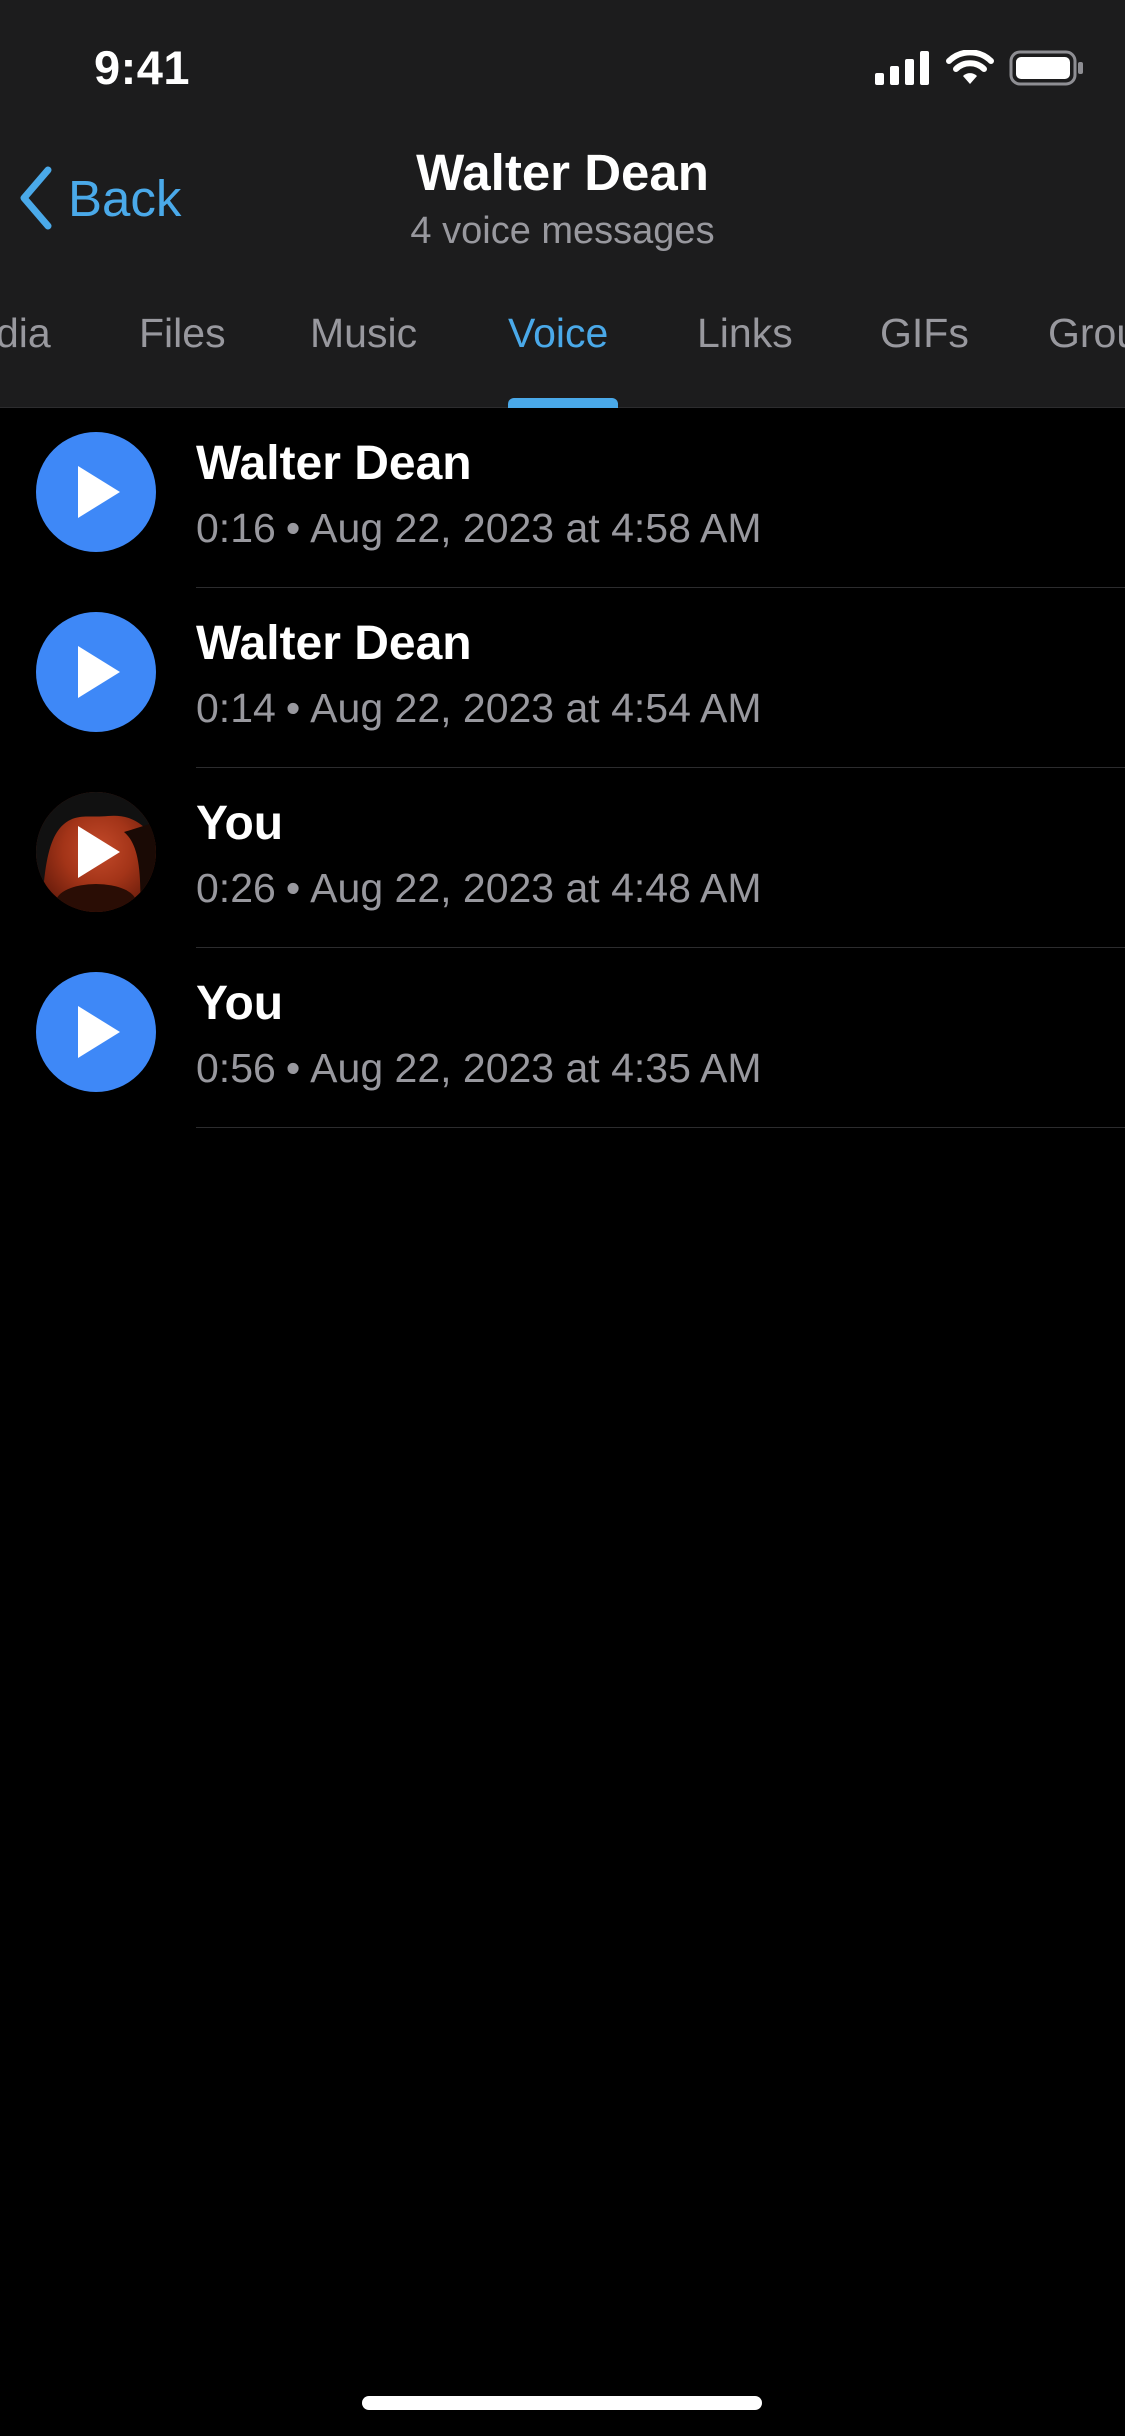 This screenshot has width=1125, height=2436. Describe the element at coordinates (745, 333) in the screenshot. I see `tab-links: Links` at that location.